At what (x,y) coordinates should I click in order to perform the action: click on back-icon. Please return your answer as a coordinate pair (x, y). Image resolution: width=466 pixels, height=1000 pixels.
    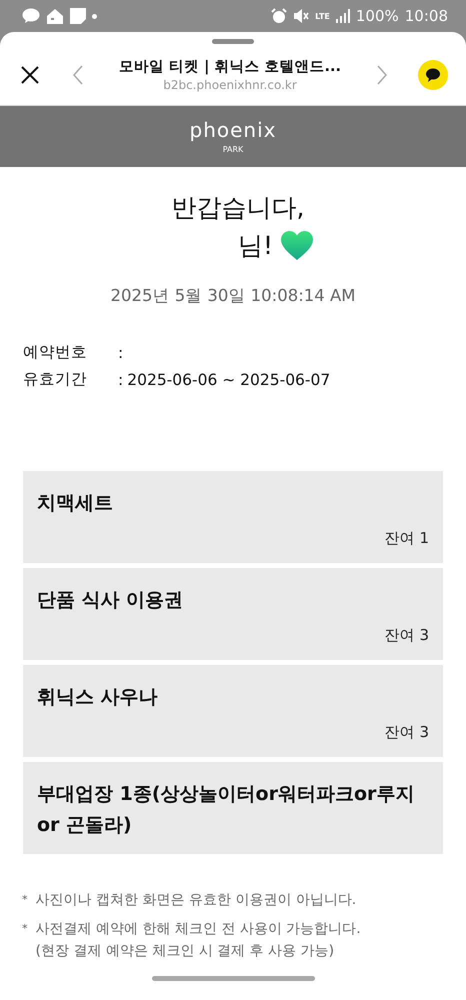
    Looking at the image, I should click on (78, 74).